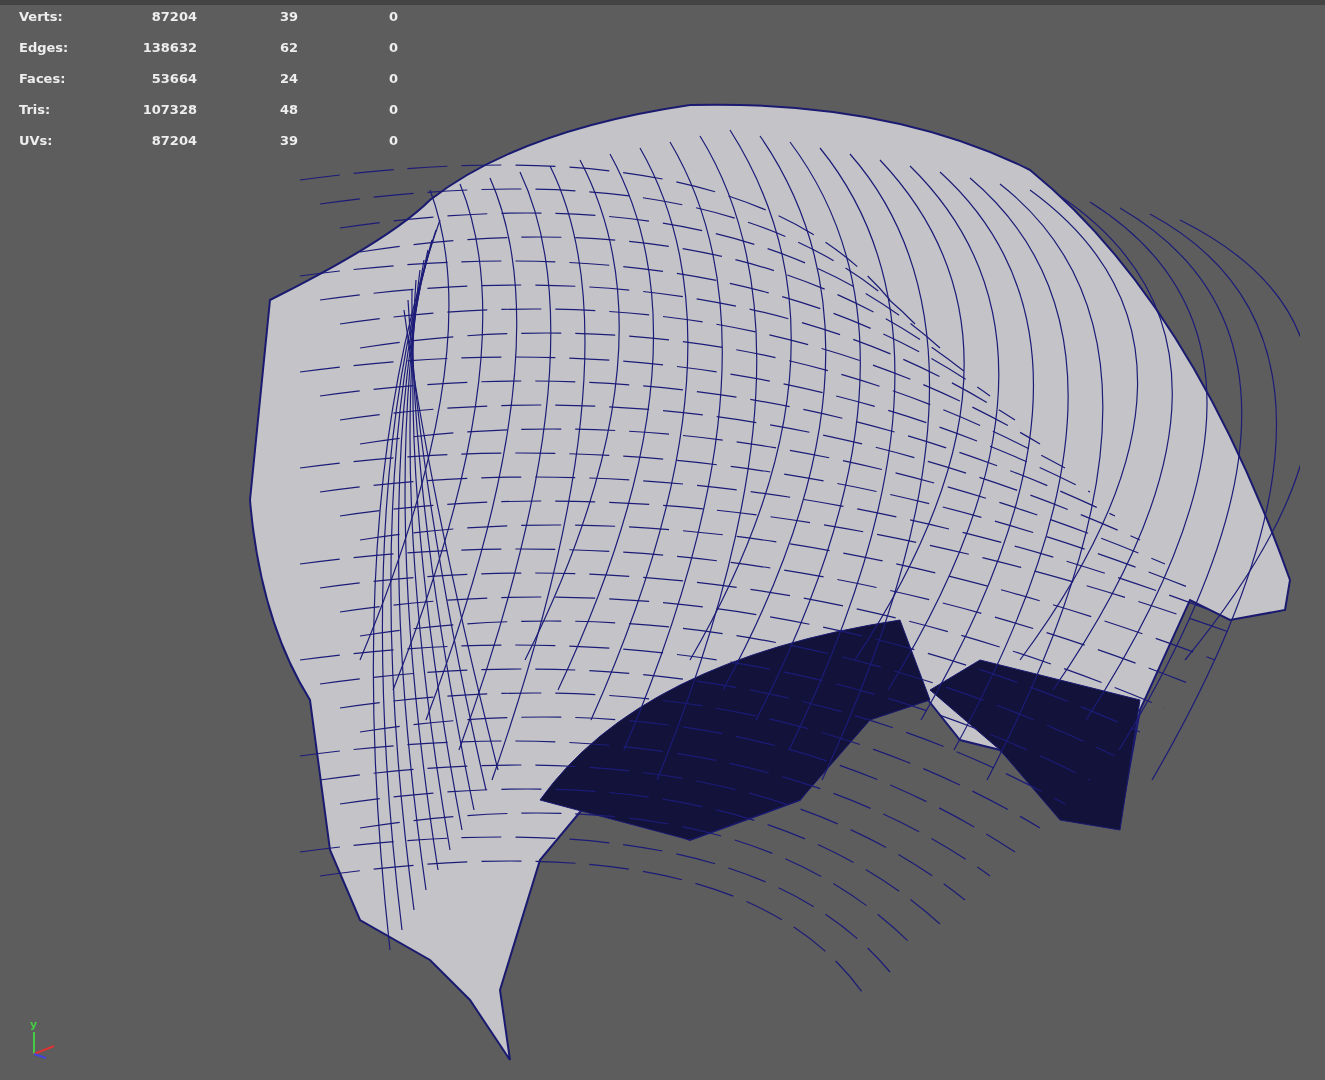  Describe the element at coordinates (173, 79) in the screenshot. I see `stat-value: 53664` at that location.